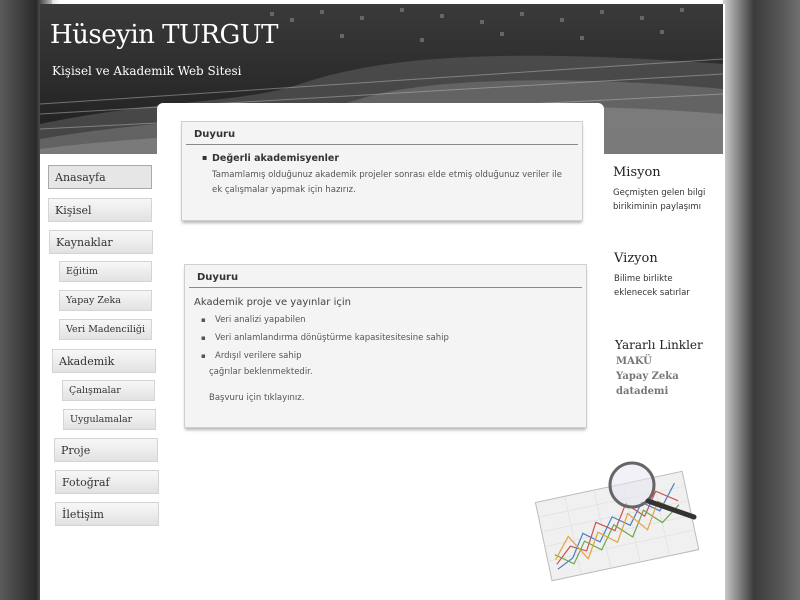  Describe the element at coordinates (272, 302) in the screenshot. I see `announcement-intro: Akademik proje ve yayınlar için` at that location.